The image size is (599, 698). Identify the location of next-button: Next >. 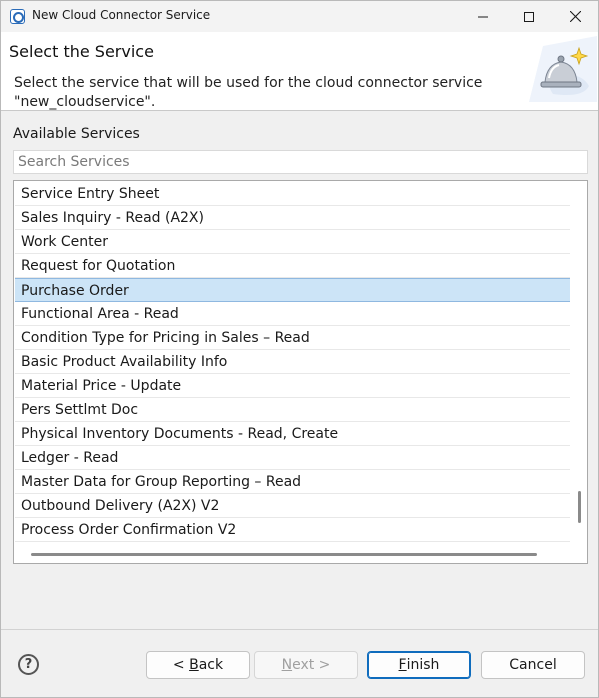
(306, 665).